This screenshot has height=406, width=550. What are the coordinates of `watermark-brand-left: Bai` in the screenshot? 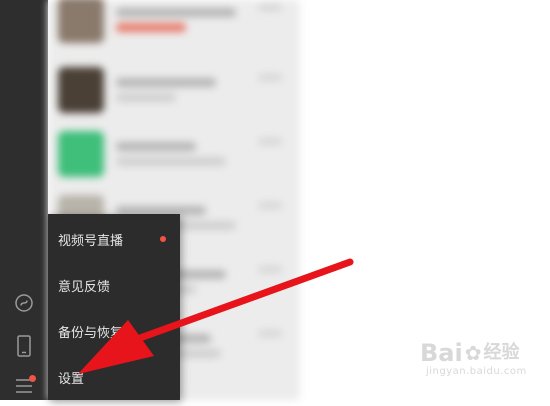 It's located at (441, 353).